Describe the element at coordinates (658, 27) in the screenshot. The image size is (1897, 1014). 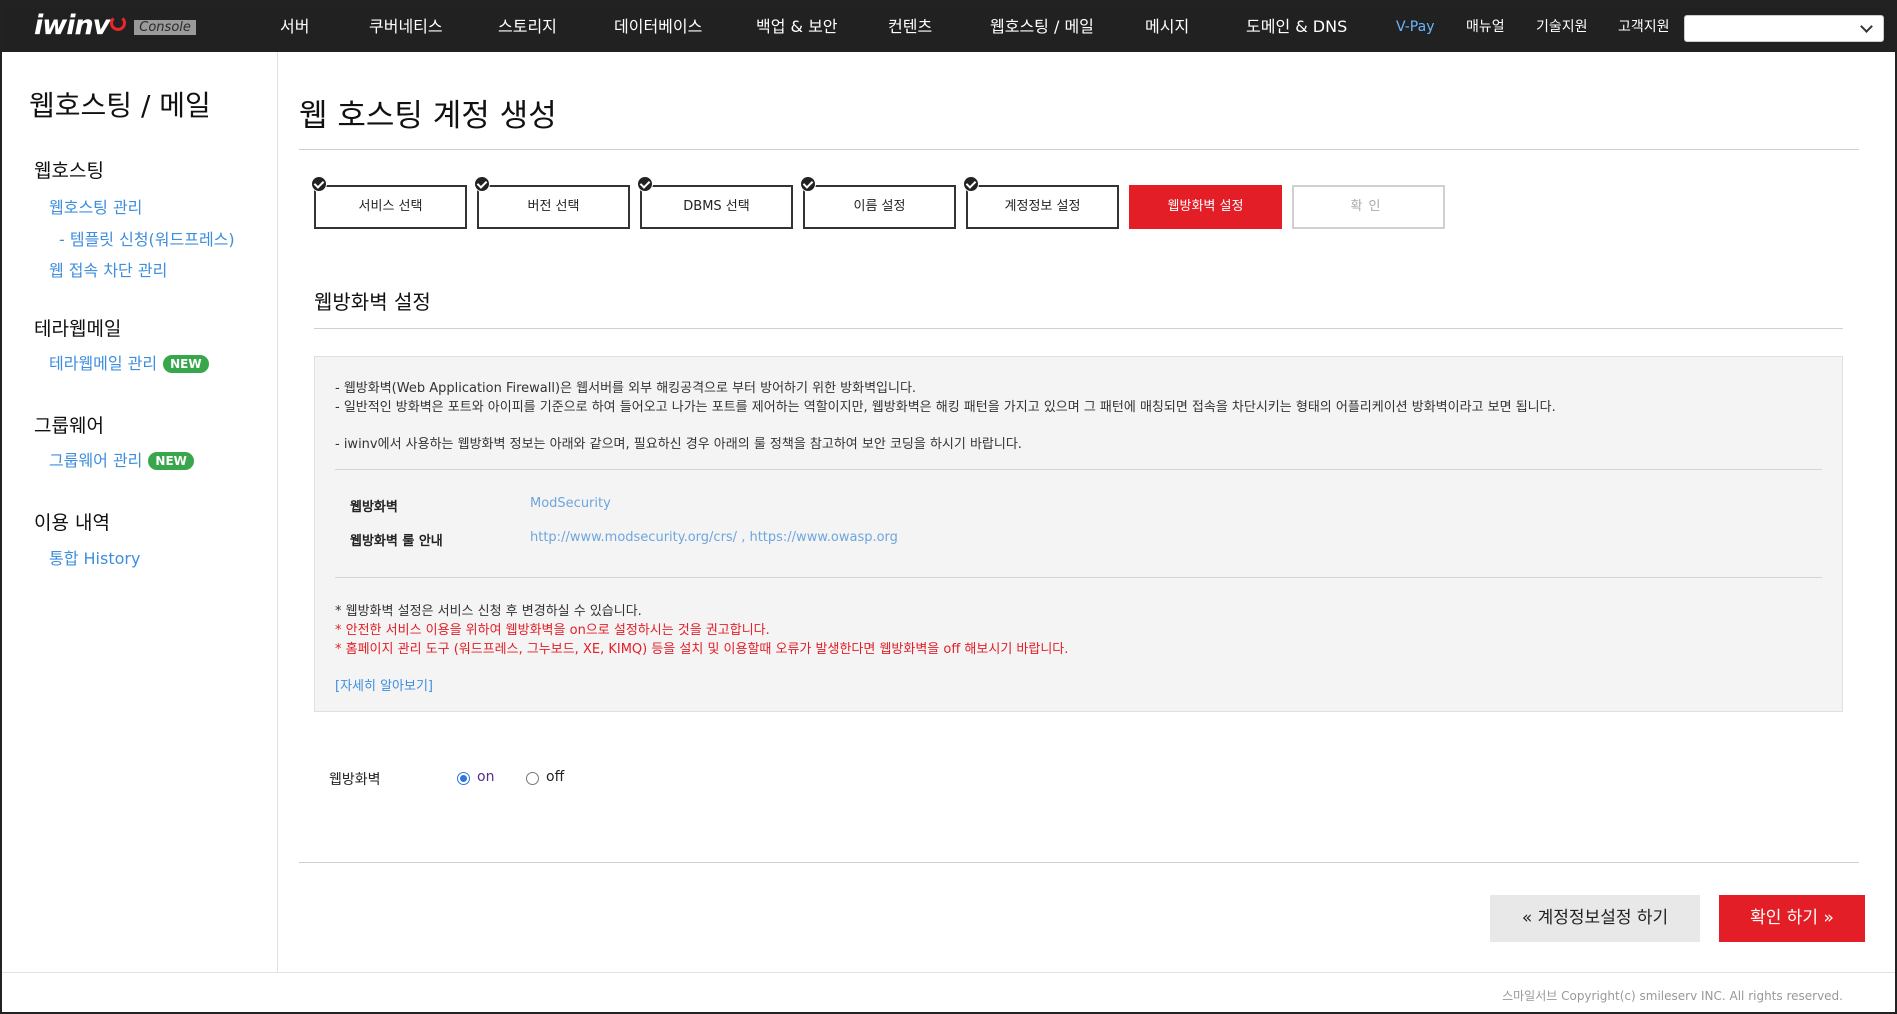
I see `nav-database: 데이터베이스` at that location.